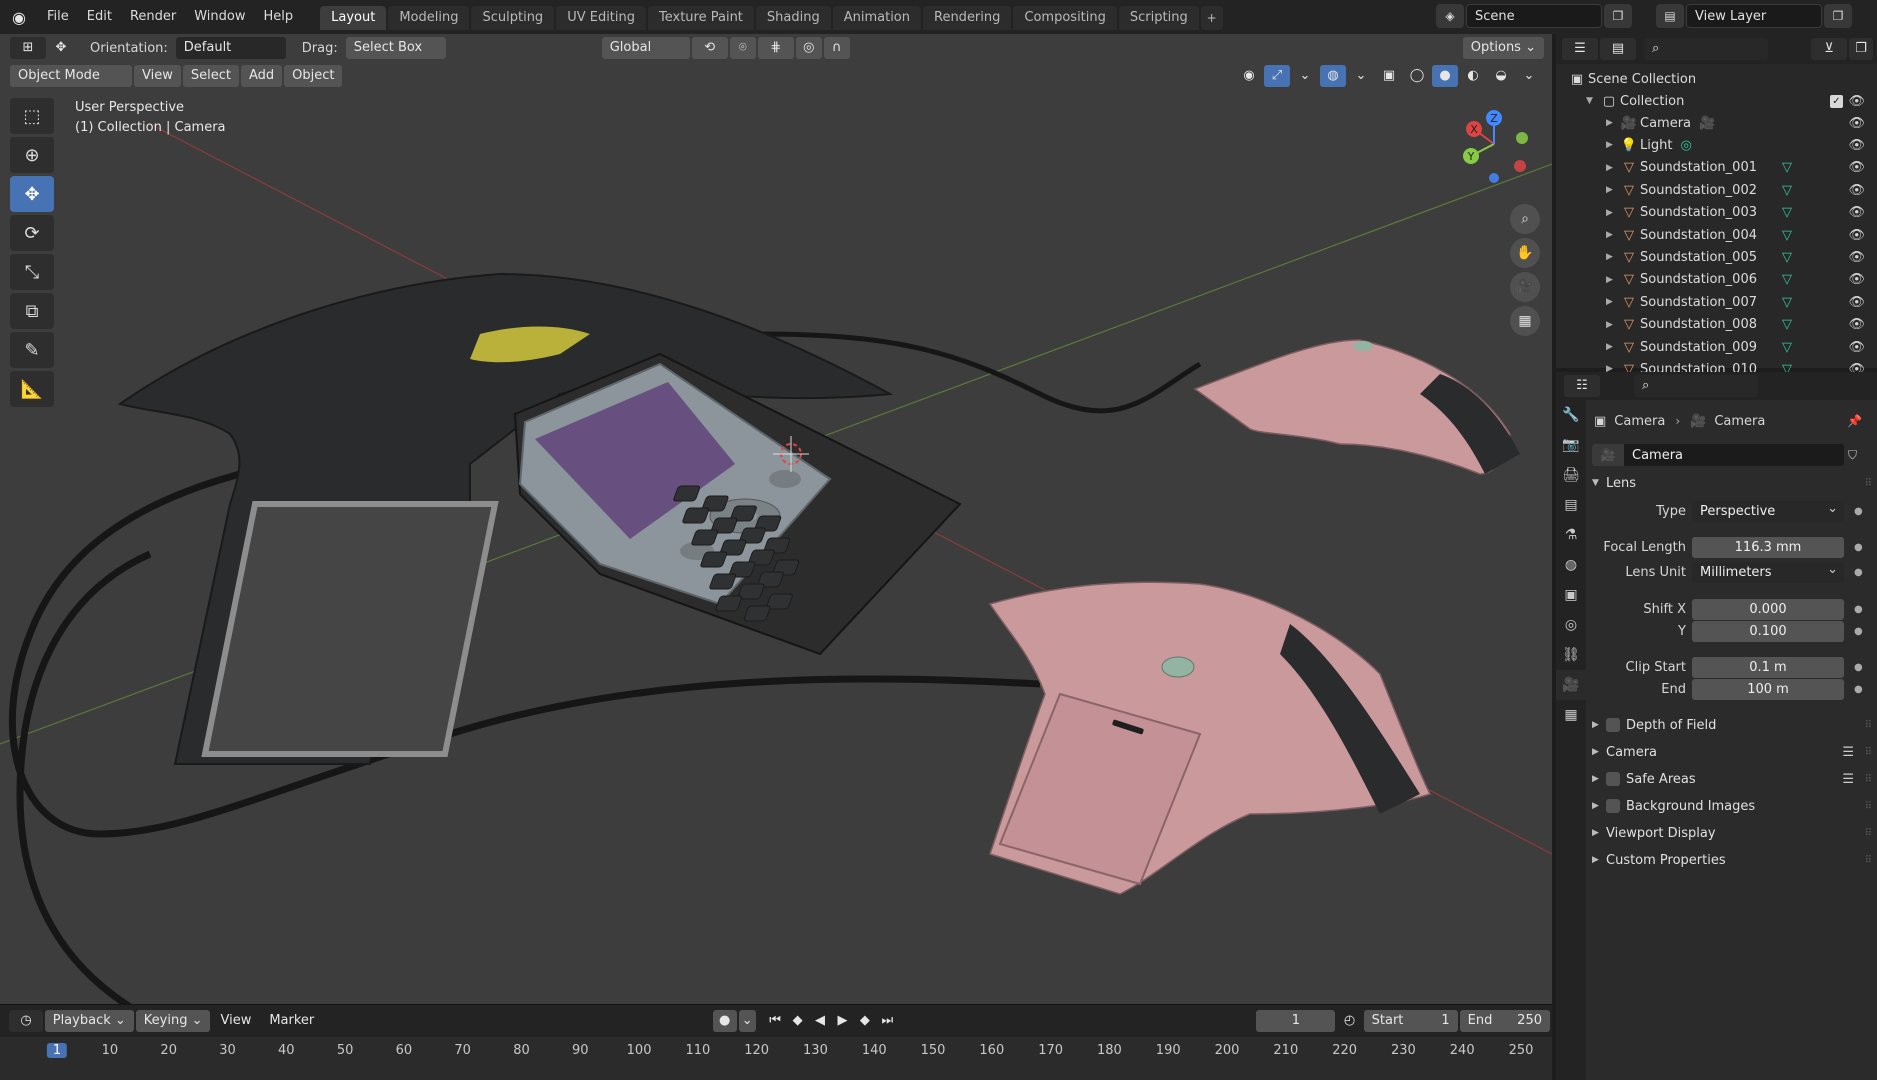  I want to click on tab-compositing: Compositing, so click(1065, 18).